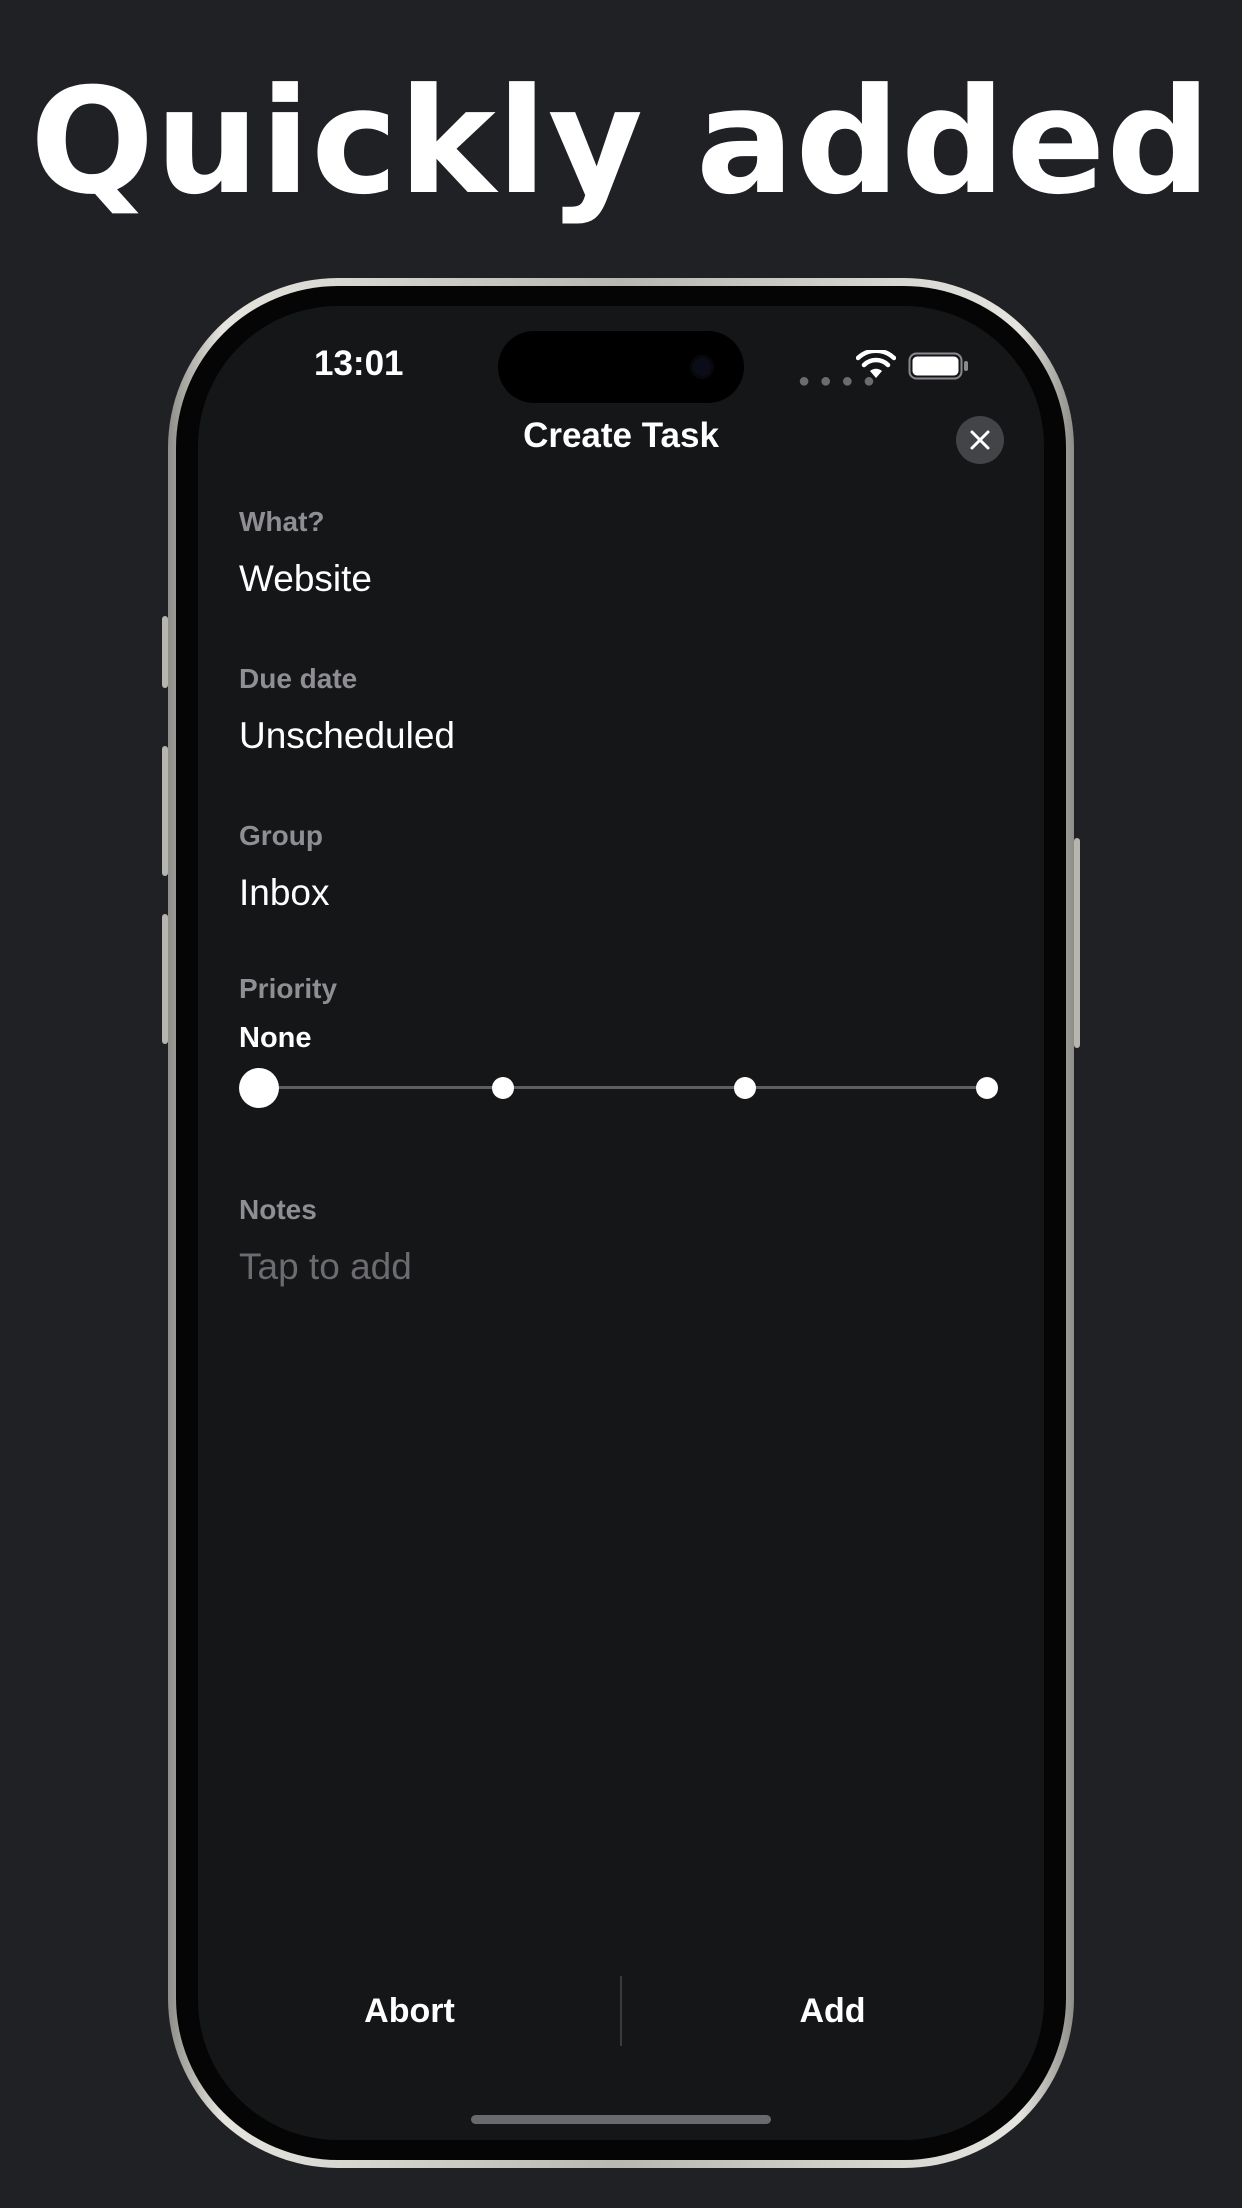 This screenshot has width=1242, height=2208. Describe the element at coordinates (938, 366) in the screenshot. I see `battery-icon` at that location.